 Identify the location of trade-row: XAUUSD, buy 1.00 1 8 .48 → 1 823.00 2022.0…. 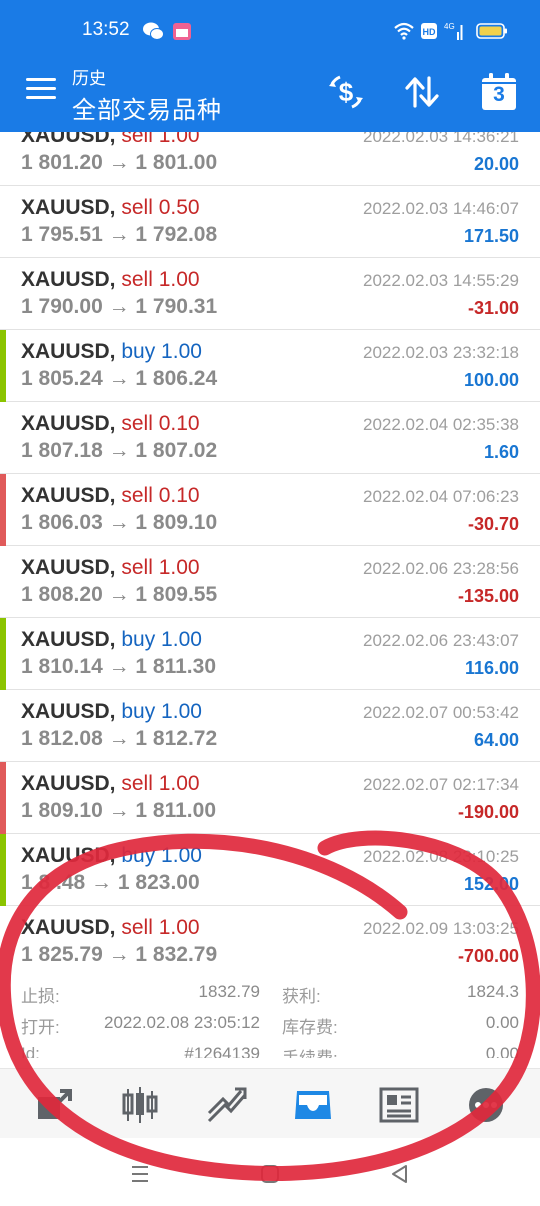
(270, 870).